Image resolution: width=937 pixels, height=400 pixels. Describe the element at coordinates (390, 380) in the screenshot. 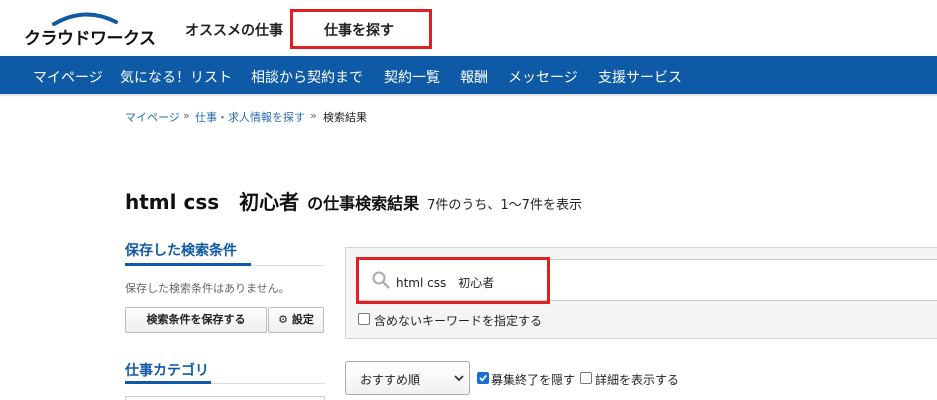

I see `sort-select-value: おすすめ順` at that location.